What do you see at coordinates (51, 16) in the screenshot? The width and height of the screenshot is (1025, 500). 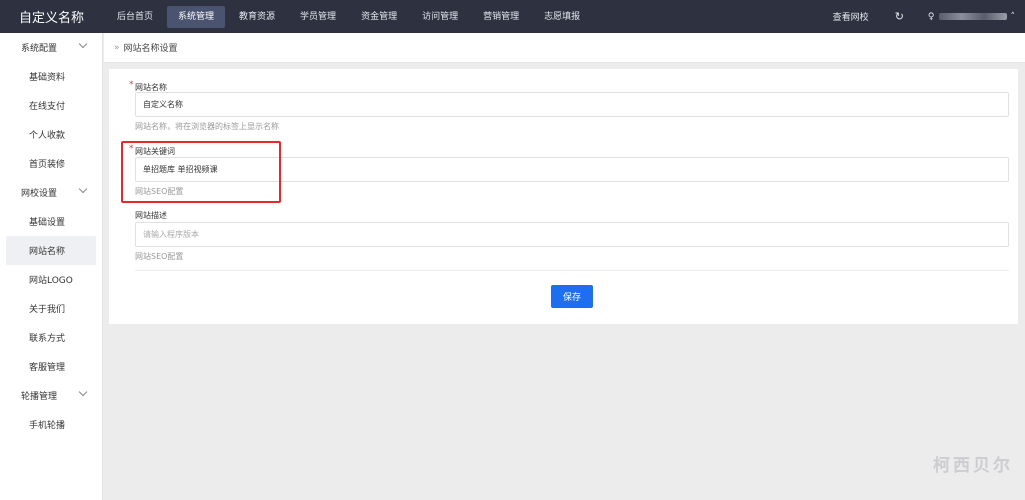 I see `brand-logo: 自定义名称` at bounding box center [51, 16].